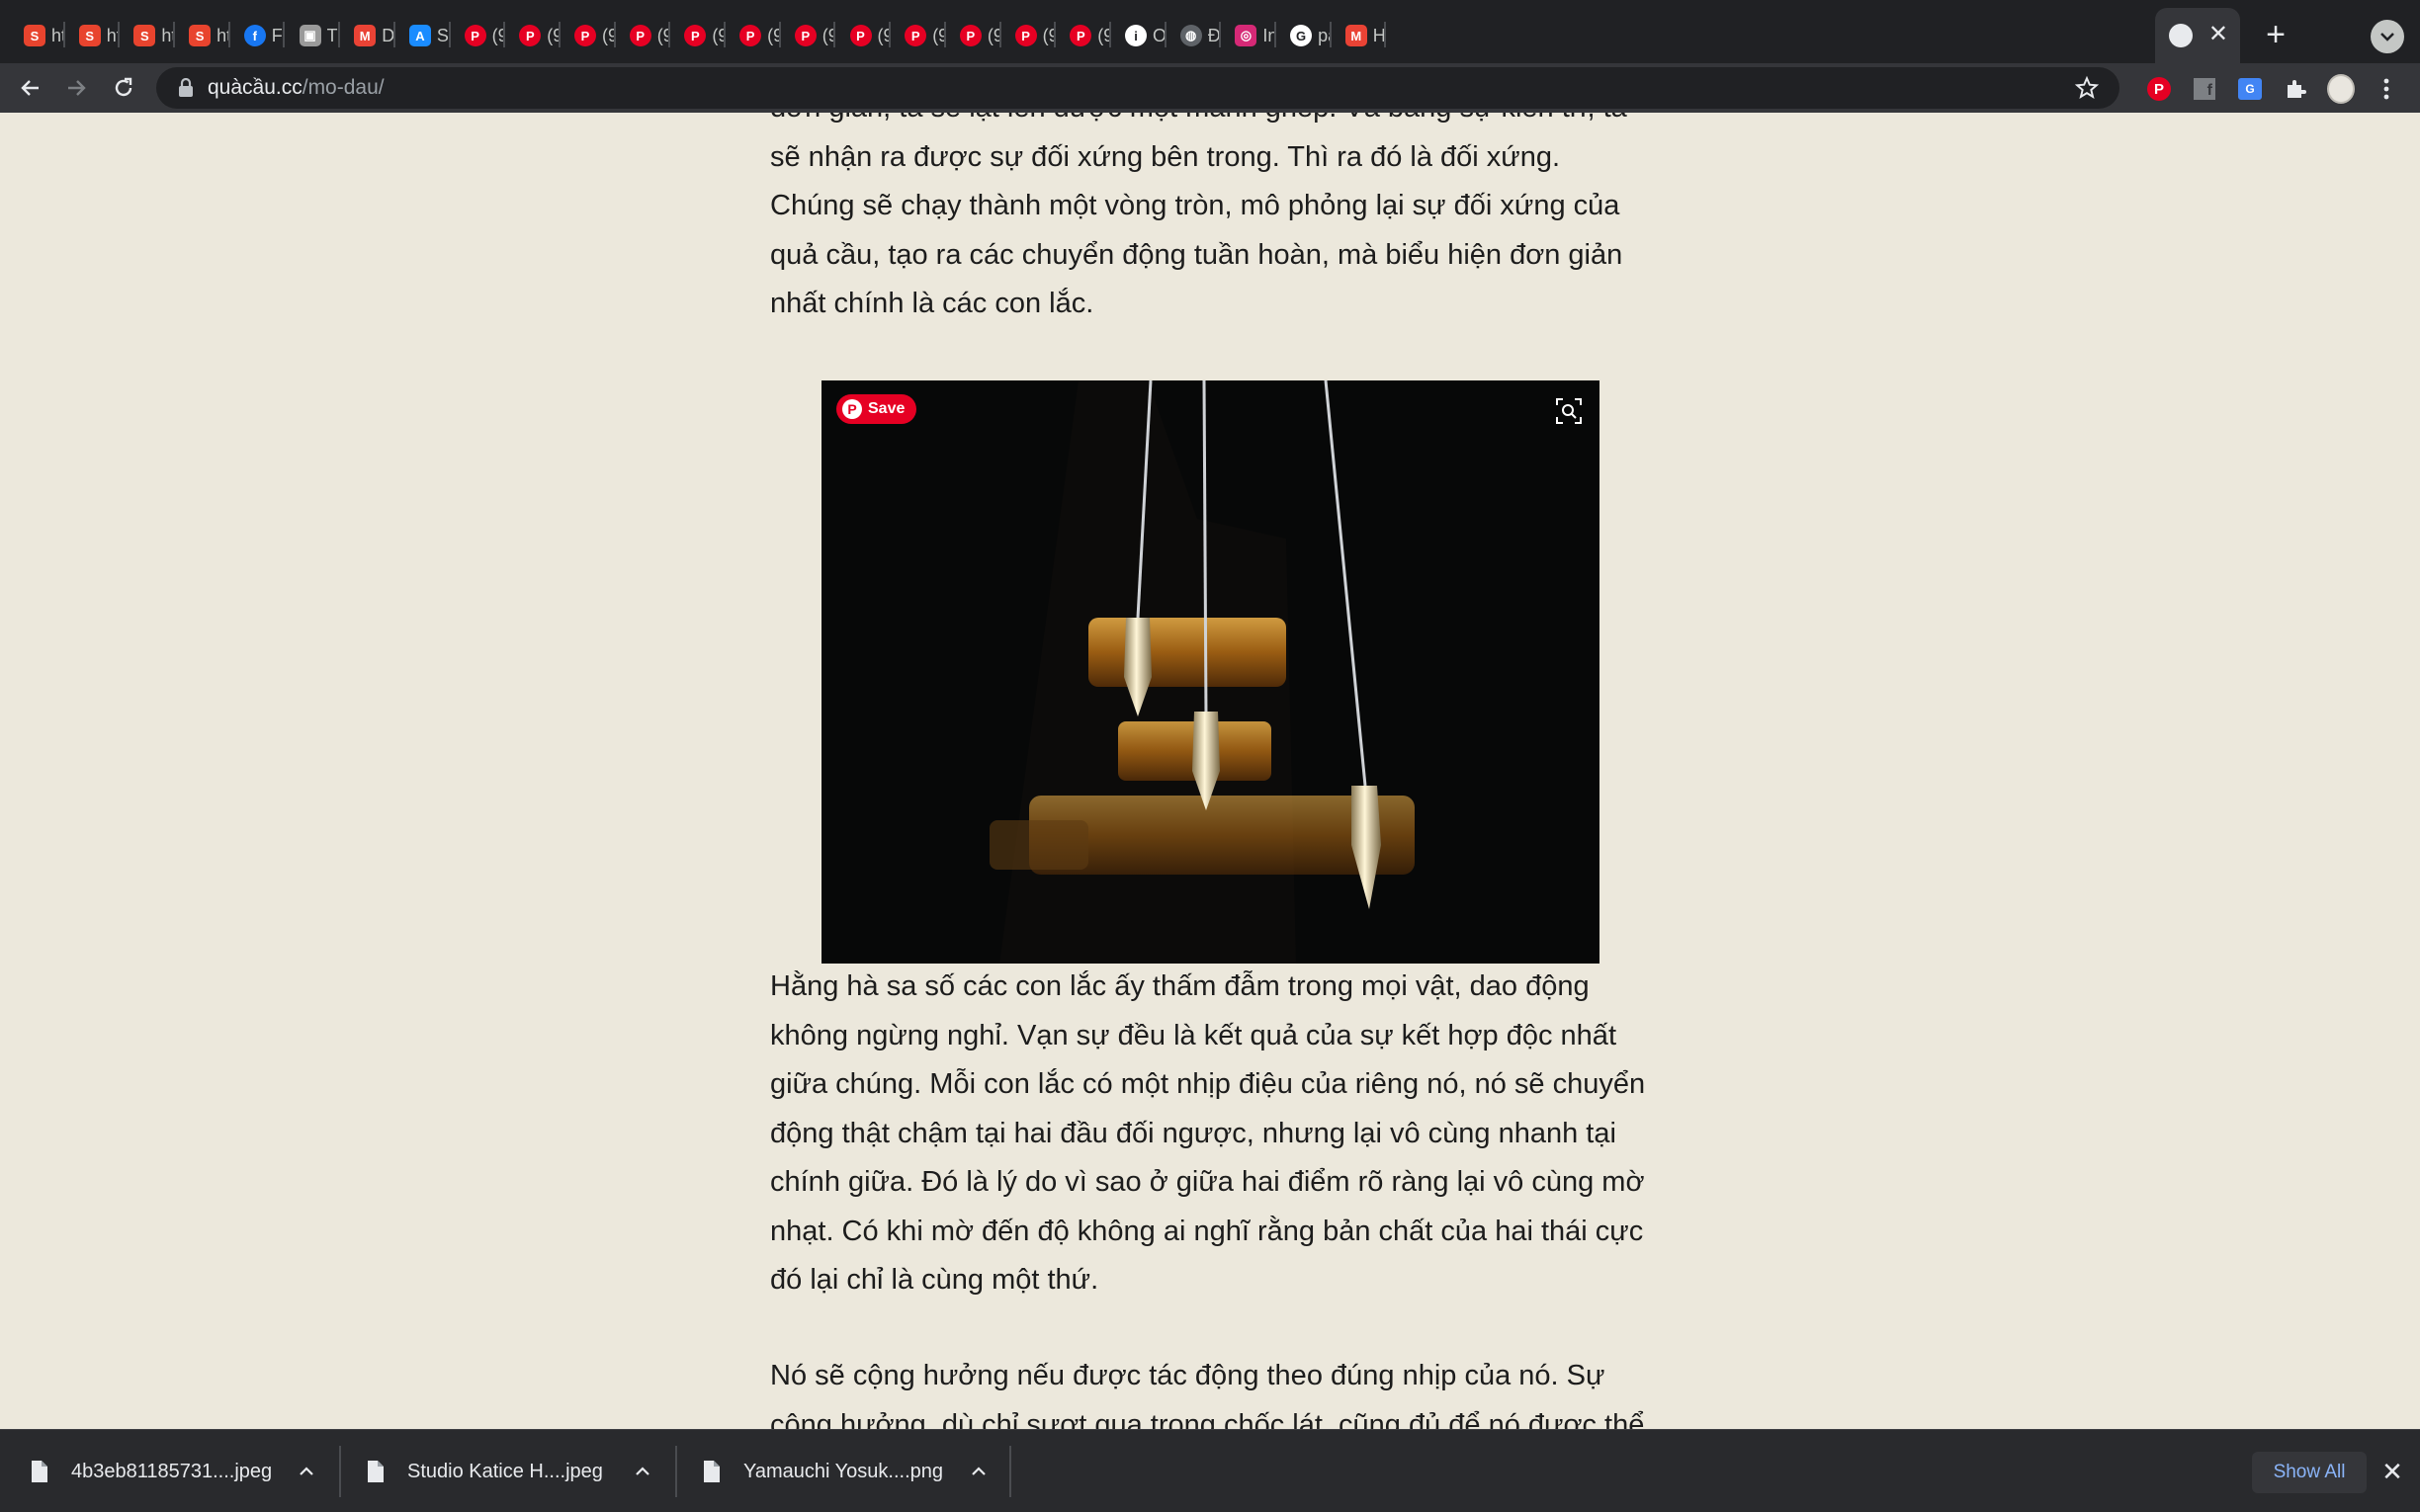 The height and width of the screenshot is (1512, 2420). Describe the element at coordinates (1191, 35) in the screenshot. I see `globe-icon: ◍` at that location.